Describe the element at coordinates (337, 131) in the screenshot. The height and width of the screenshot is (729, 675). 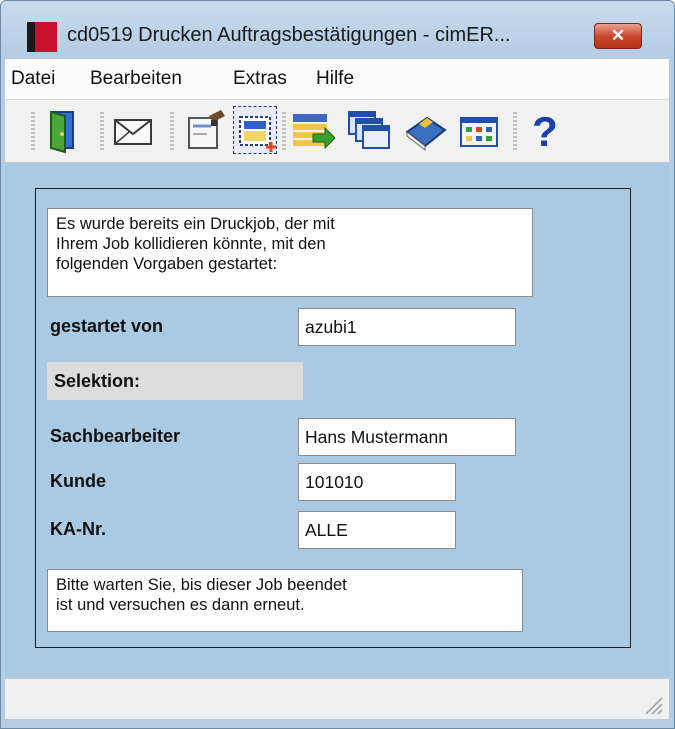
I see `toolbar: ?` at that location.